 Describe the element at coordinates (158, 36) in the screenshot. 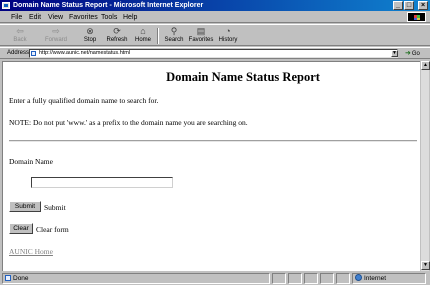

I see `toolbar-separator` at that location.